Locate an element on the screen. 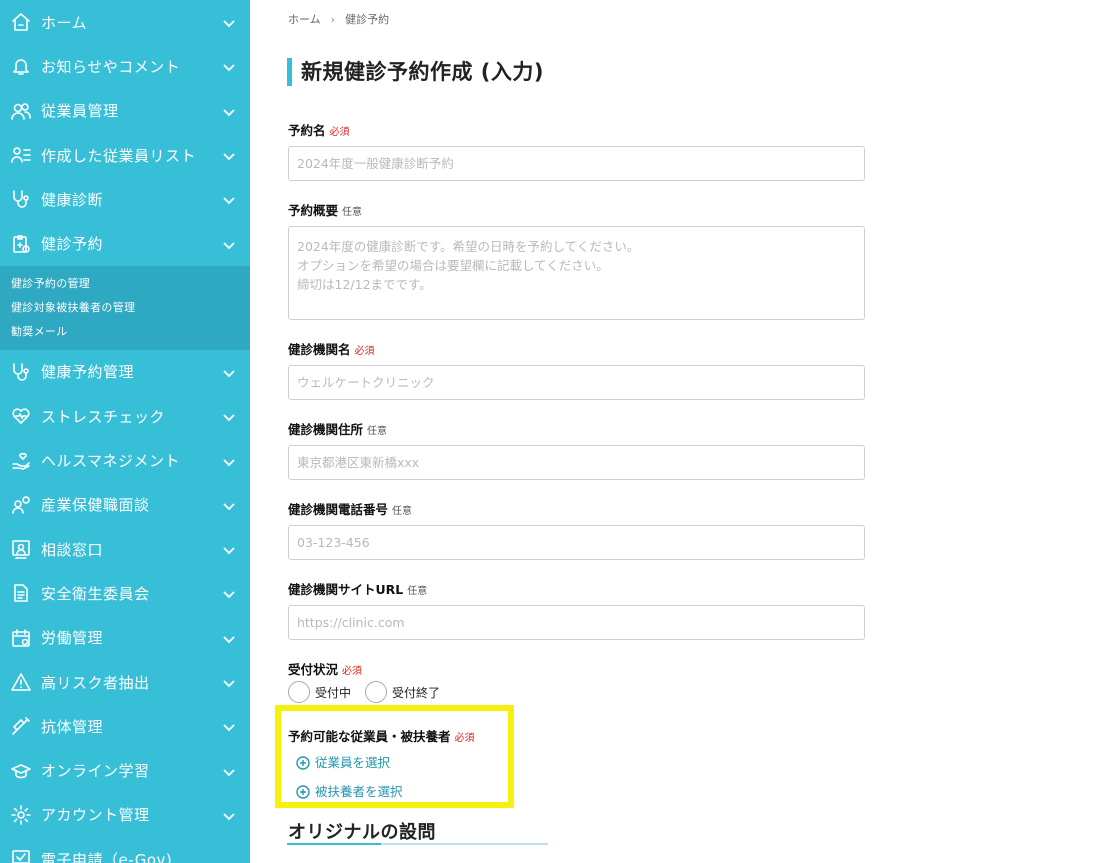 This screenshot has width=1114, height=863. select-dependents-link: 被扶養者を選択 is located at coordinates (580, 790).